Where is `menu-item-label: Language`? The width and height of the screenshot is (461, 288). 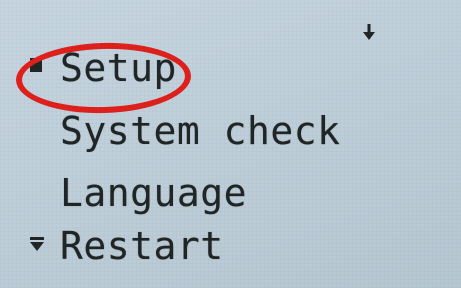 menu-item-label: Language is located at coordinates (154, 193).